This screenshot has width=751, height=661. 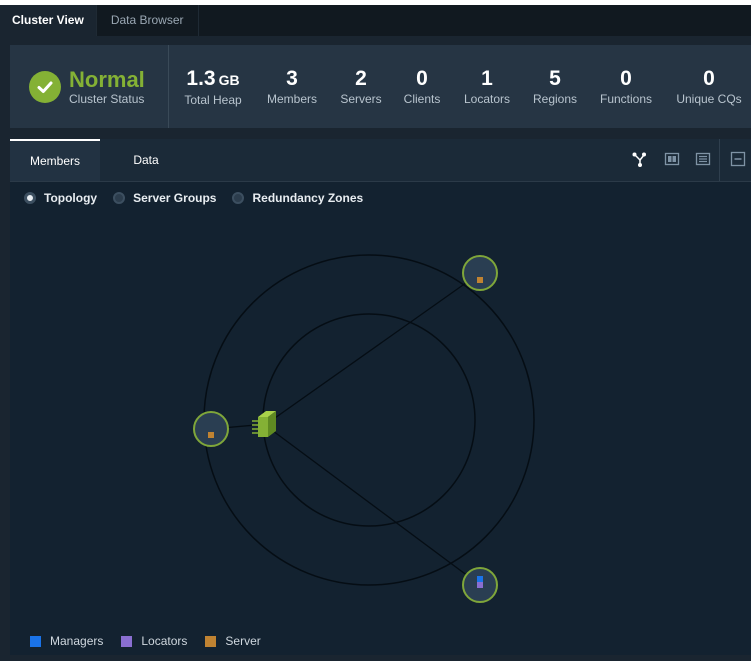 I want to click on toolbar-divider, so click(x=719, y=160).